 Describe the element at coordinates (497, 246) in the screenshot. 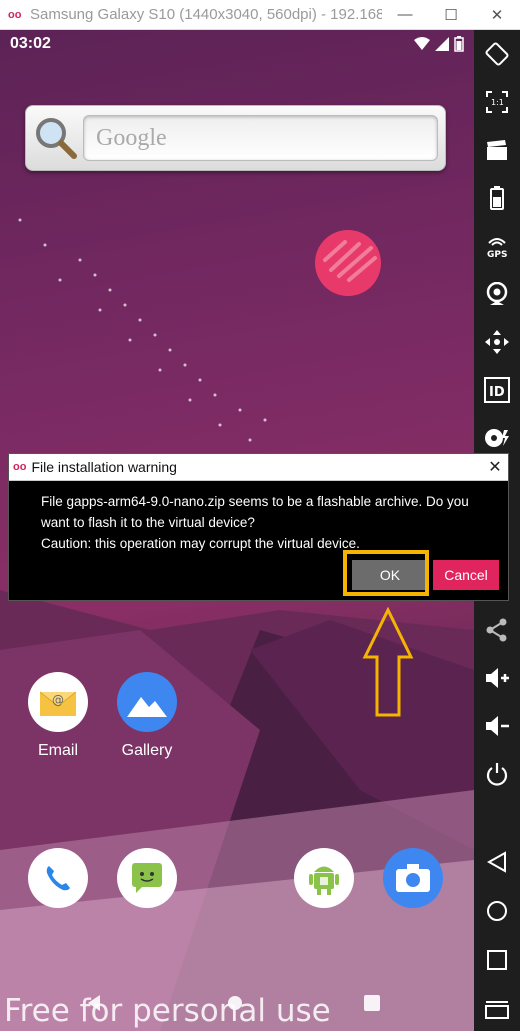

I see `gps-icon: GPS` at that location.